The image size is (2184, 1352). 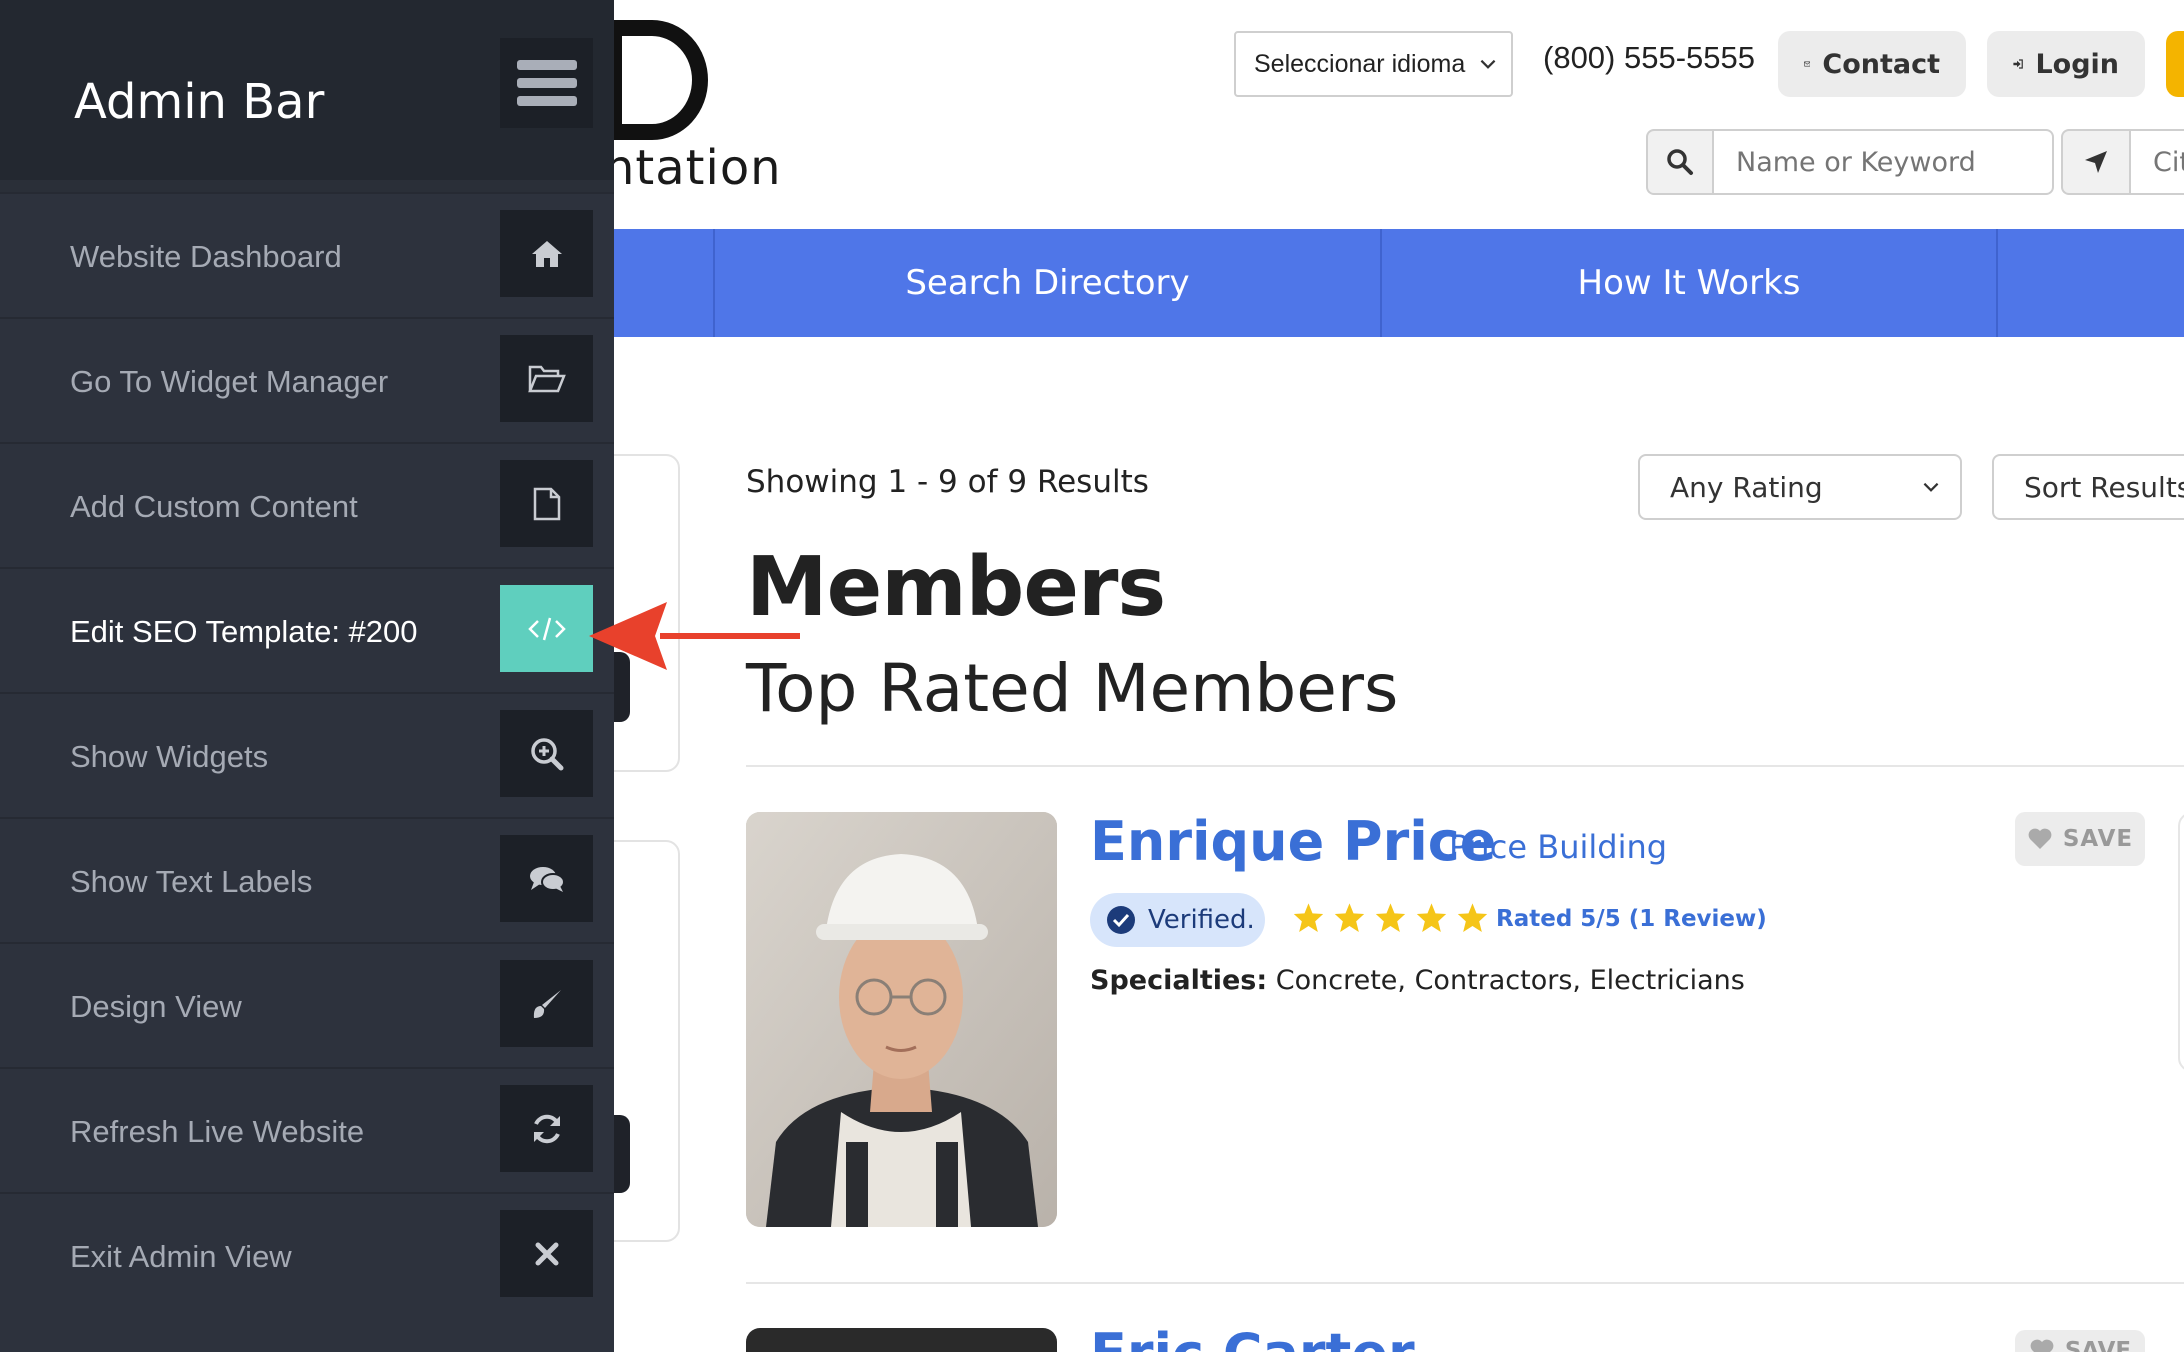 I want to click on nav-how-it-works: How It Works, so click(x=1689, y=283).